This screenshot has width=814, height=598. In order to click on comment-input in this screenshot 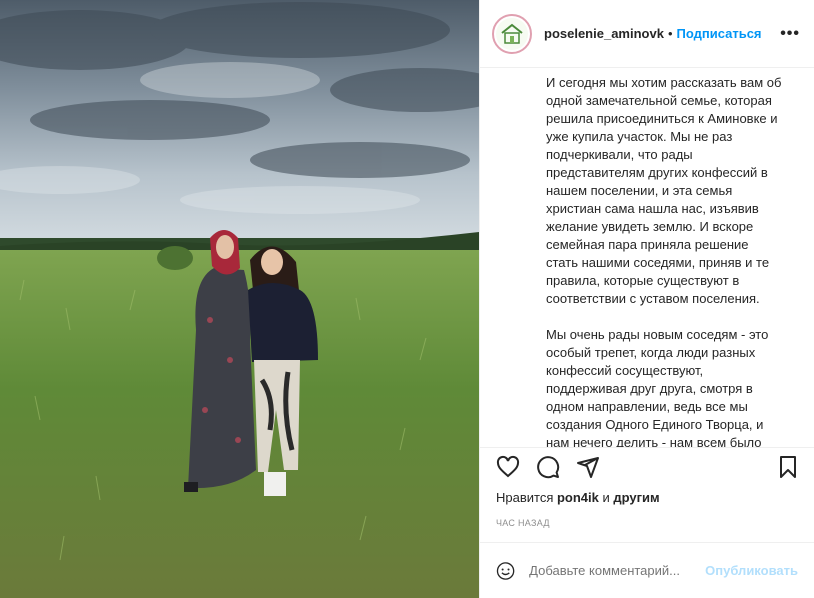, I will do `click(617, 570)`.